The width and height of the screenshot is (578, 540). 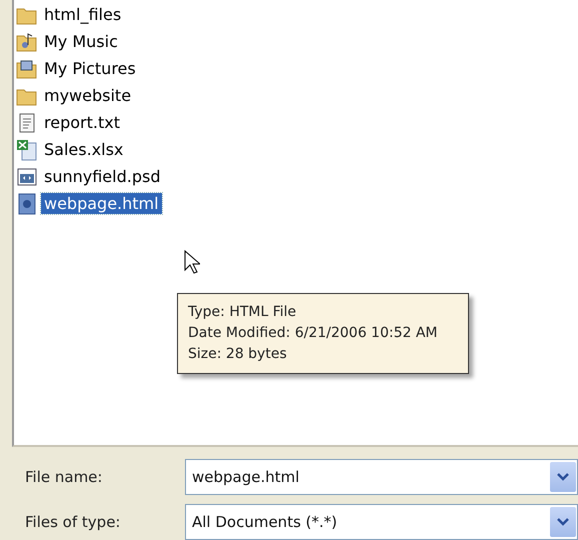 I want to click on image-file-icon, so click(x=27, y=177).